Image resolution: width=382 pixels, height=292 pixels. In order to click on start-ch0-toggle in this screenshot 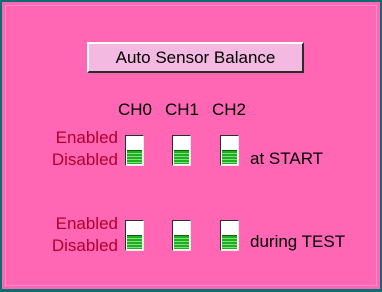, I will do `click(134, 150)`.